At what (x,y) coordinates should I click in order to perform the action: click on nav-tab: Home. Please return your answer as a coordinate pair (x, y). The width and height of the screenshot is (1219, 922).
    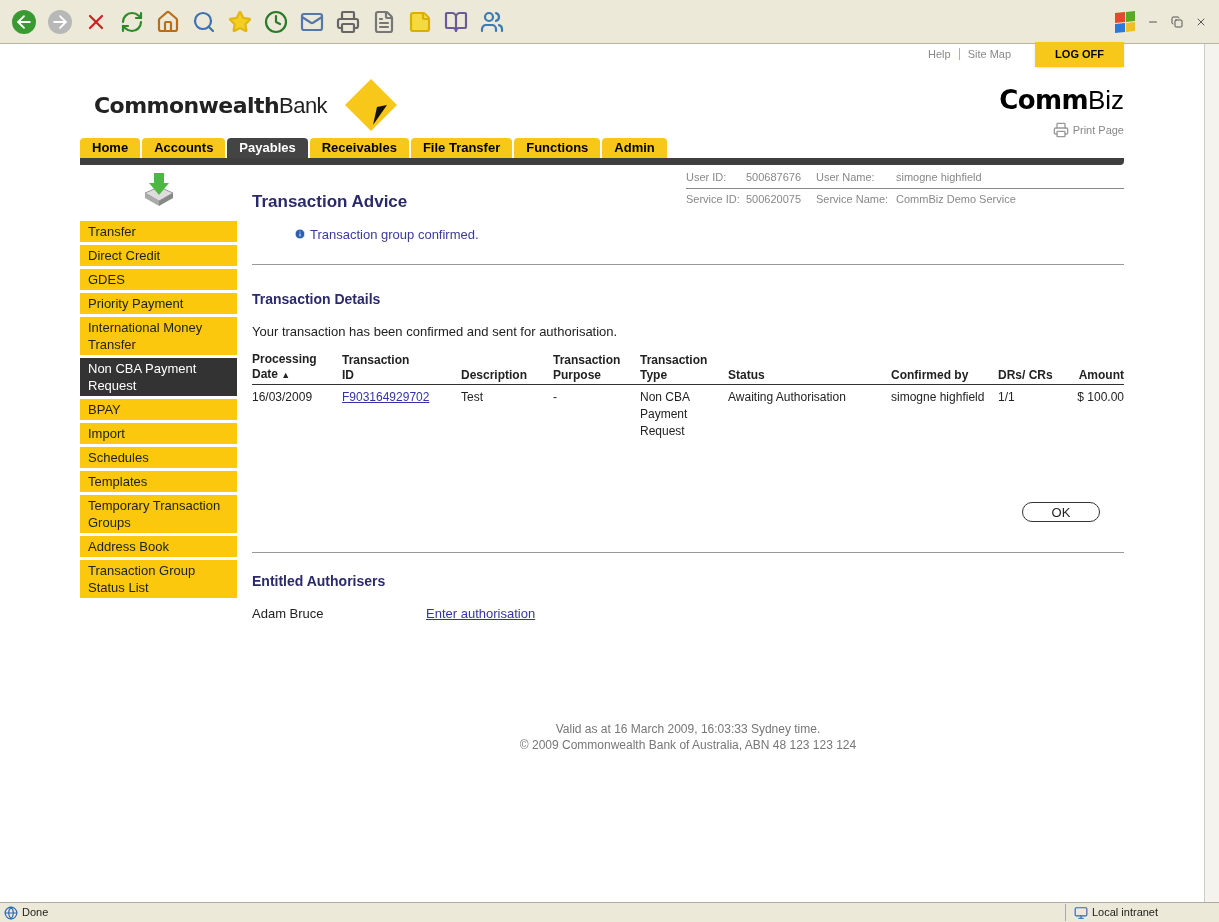
    Looking at the image, I should click on (110, 148).